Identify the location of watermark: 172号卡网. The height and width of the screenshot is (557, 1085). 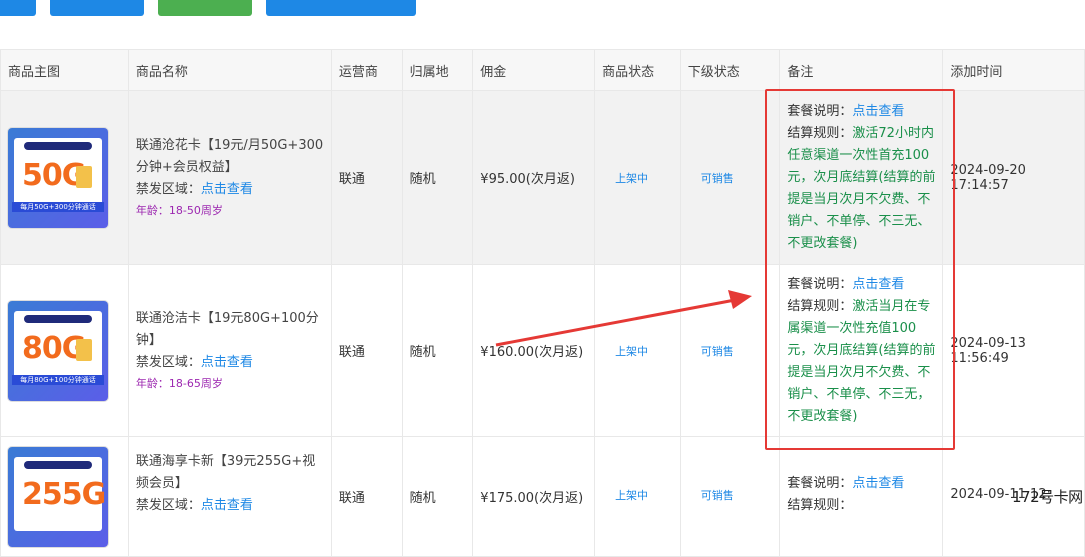
(1047, 497).